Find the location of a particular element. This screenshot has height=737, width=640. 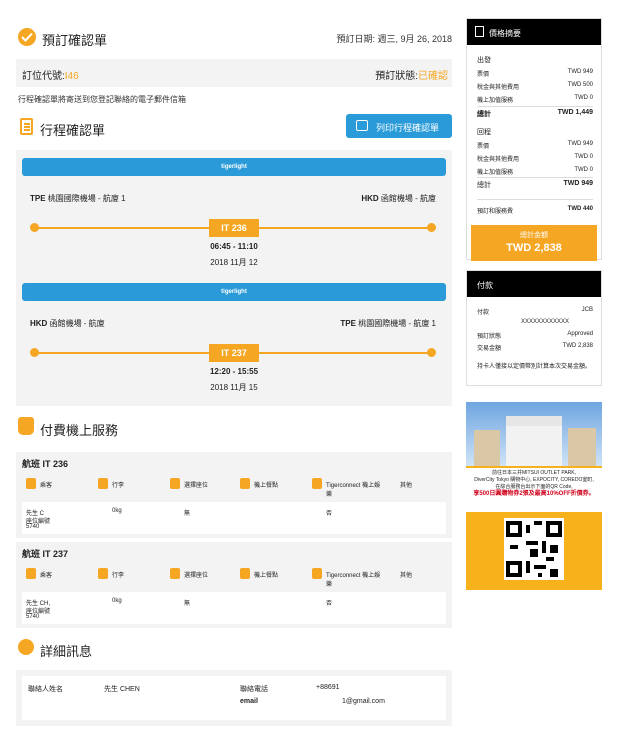

service-row: 先生 CH, 座位編號 5740 0kg 無 否 is located at coordinates (234, 608).